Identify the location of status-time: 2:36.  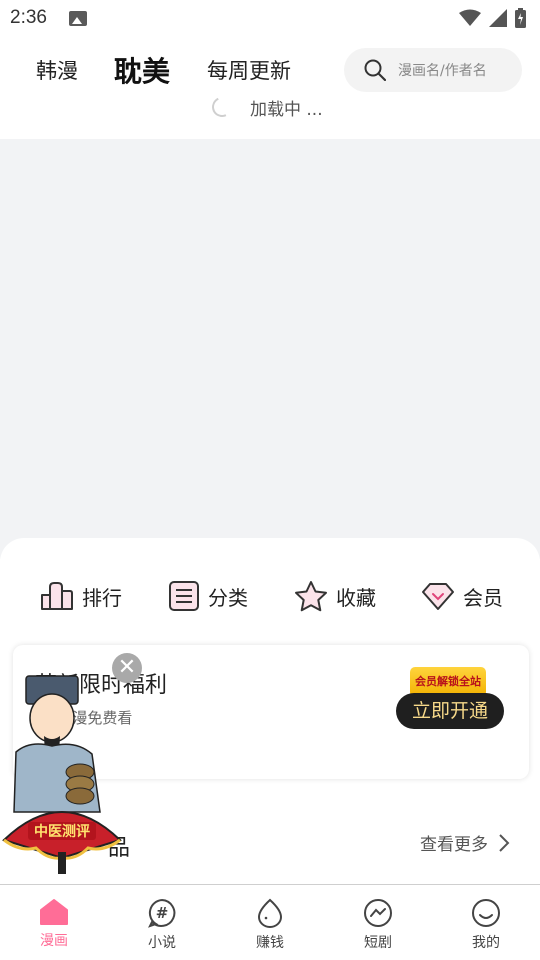
(28, 17).